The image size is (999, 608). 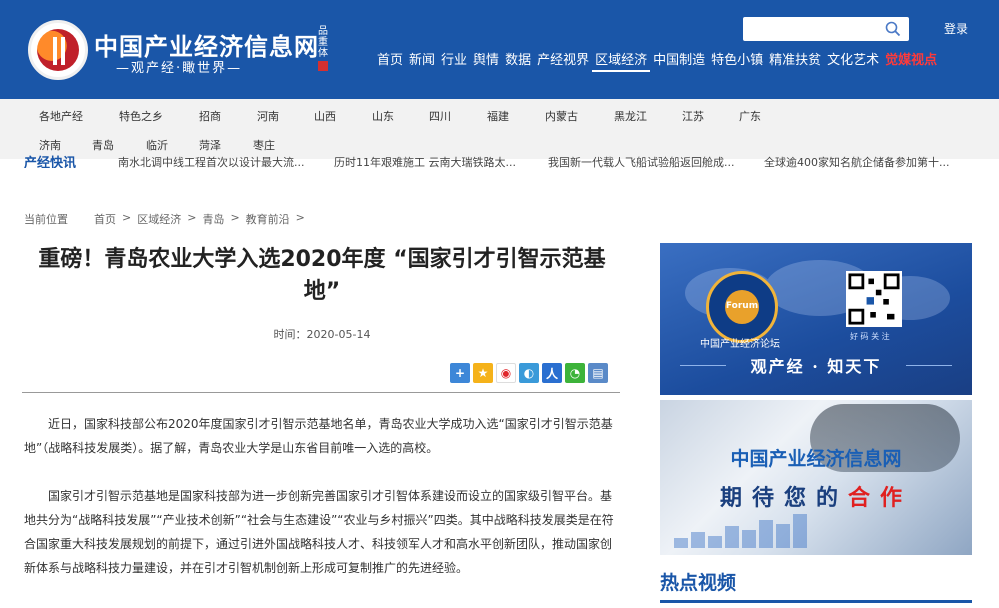 What do you see at coordinates (264, 145) in the screenshot?
I see `subnav-item: 枣庄` at bounding box center [264, 145].